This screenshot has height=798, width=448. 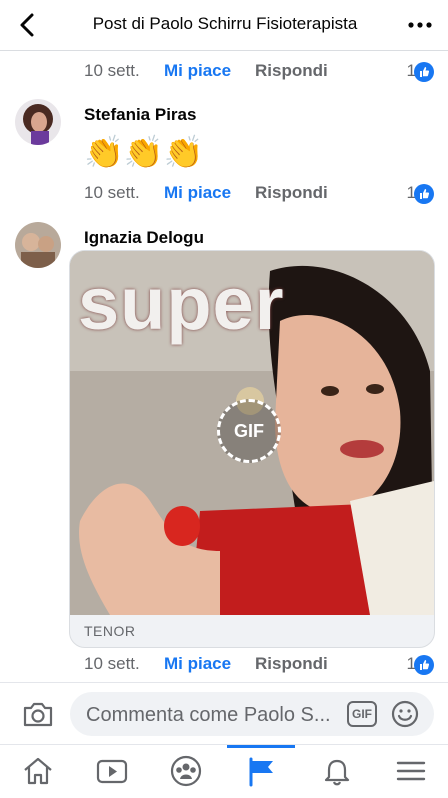 What do you see at coordinates (186, 771) in the screenshot?
I see `groups-icon` at bounding box center [186, 771].